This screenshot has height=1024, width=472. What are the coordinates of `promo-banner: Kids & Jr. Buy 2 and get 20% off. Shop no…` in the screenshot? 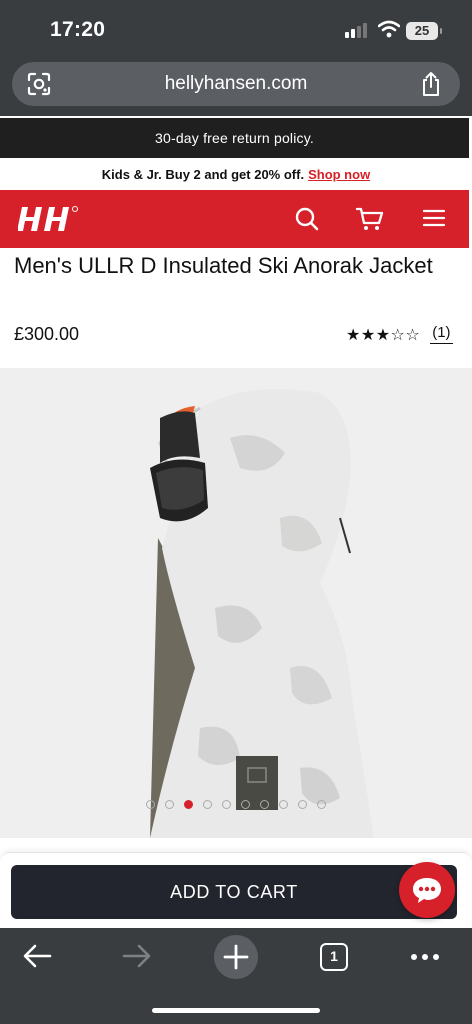 It's located at (236, 174).